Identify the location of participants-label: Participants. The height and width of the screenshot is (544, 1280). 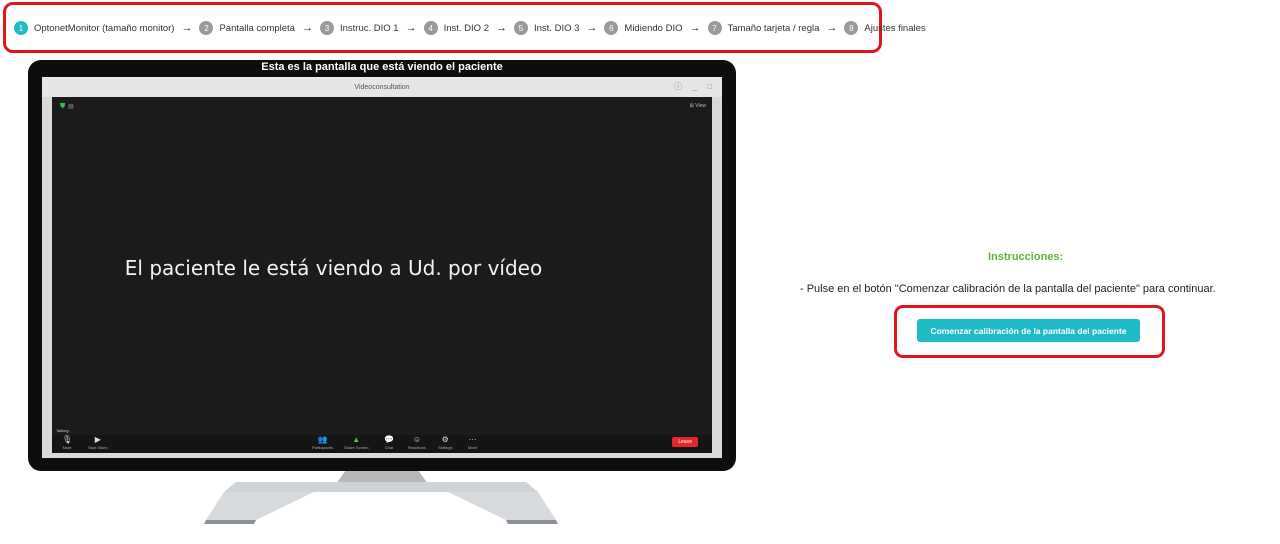
(322, 447).